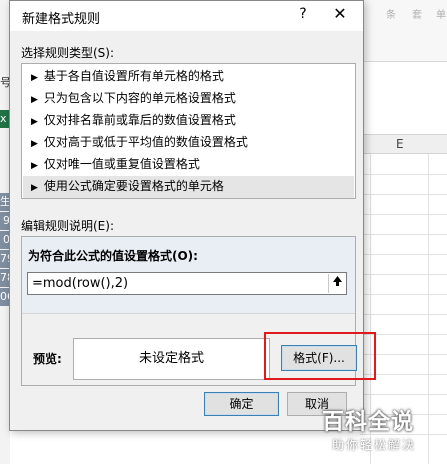  I want to click on ok-button: 确定, so click(241, 404).